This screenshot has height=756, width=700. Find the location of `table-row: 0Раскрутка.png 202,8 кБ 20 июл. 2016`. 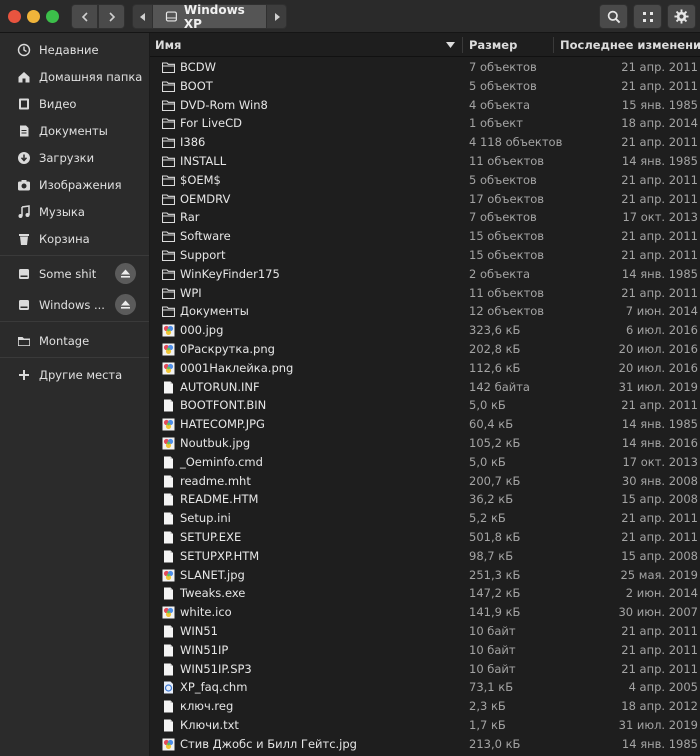

table-row: 0Раскрутка.png 202,8 кБ 20 июл. 2016 is located at coordinates (425, 349).